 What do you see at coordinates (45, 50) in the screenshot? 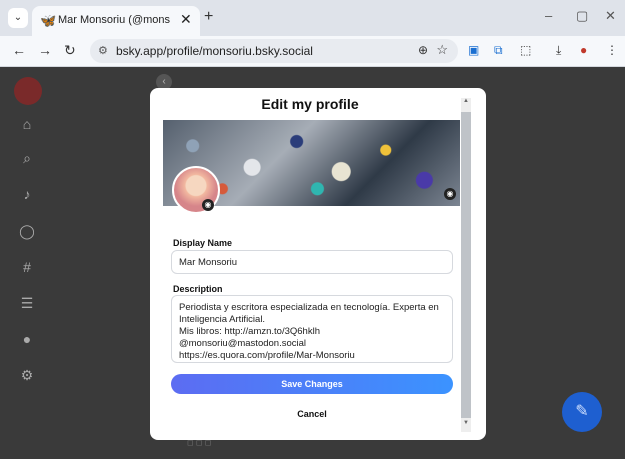
I see `forward-arrow-icon: →` at bounding box center [45, 50].